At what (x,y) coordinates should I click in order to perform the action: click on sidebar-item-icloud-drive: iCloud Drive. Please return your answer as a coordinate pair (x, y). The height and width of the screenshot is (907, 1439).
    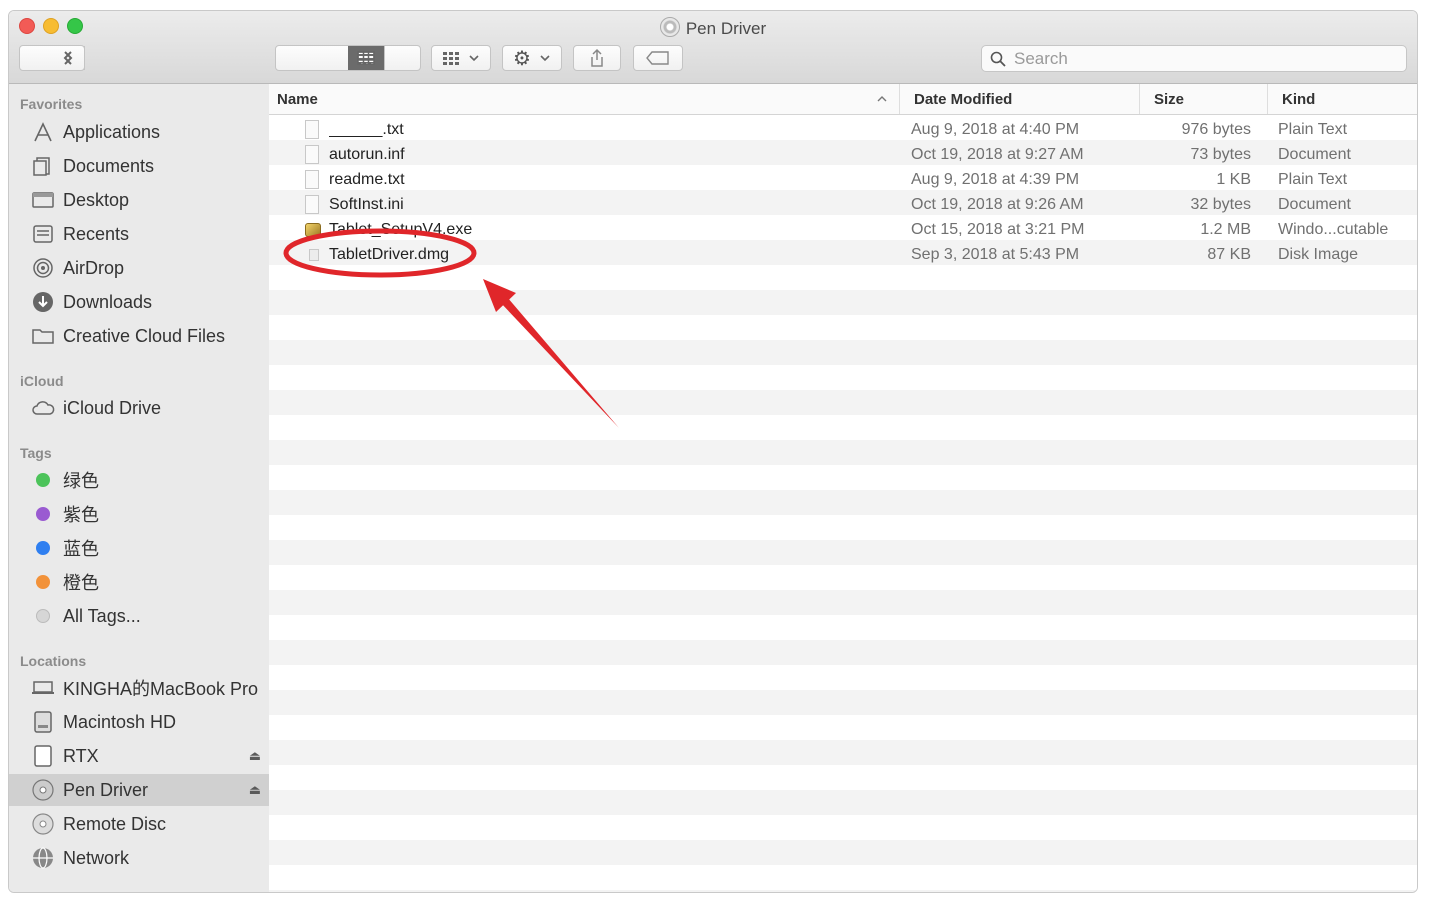
    Looking at the image, I should click on (139, 408).